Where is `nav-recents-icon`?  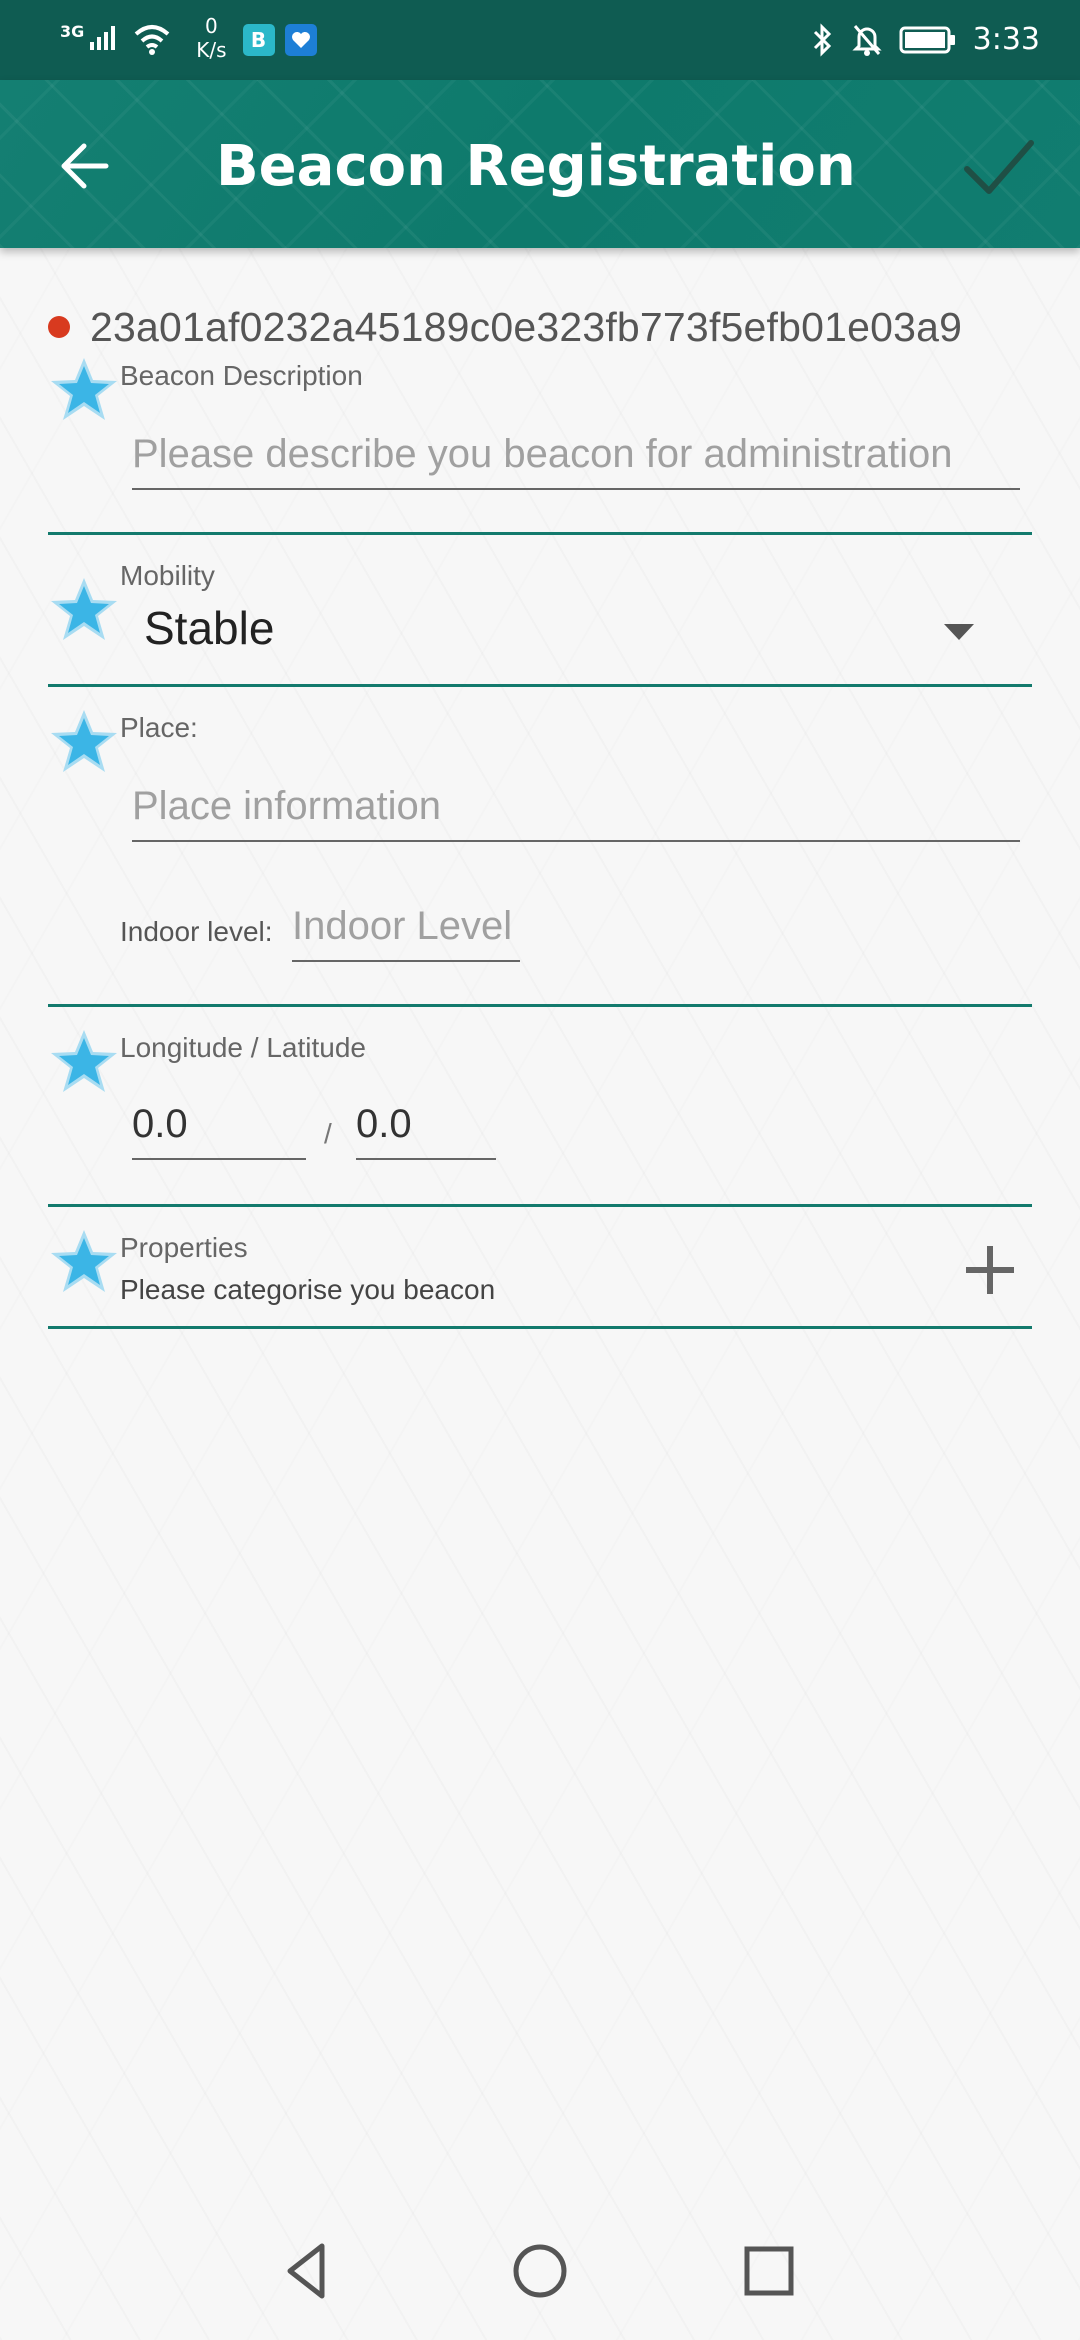 nav-recents-icon is located at coordinates (769, 2271).